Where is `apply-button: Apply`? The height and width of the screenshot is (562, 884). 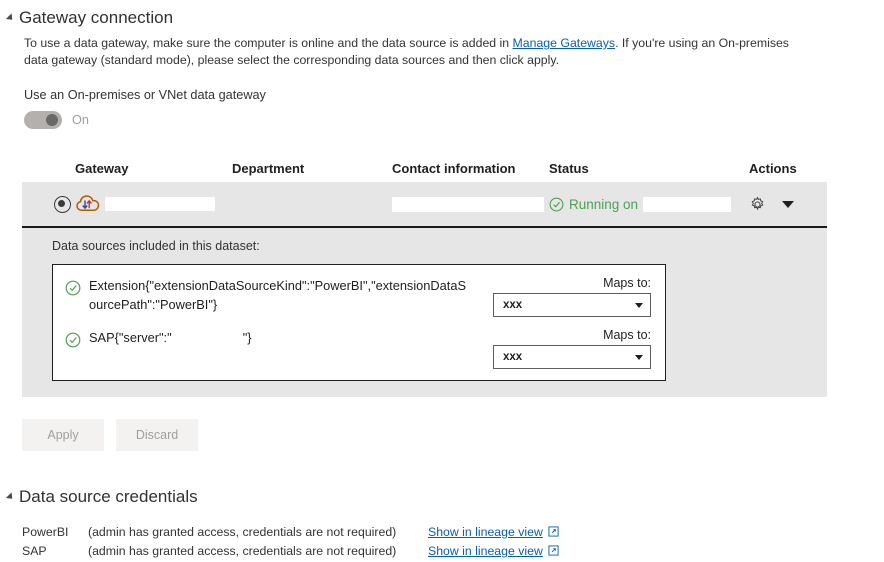 apply-button: Apply is located at coordinates (63, 435).